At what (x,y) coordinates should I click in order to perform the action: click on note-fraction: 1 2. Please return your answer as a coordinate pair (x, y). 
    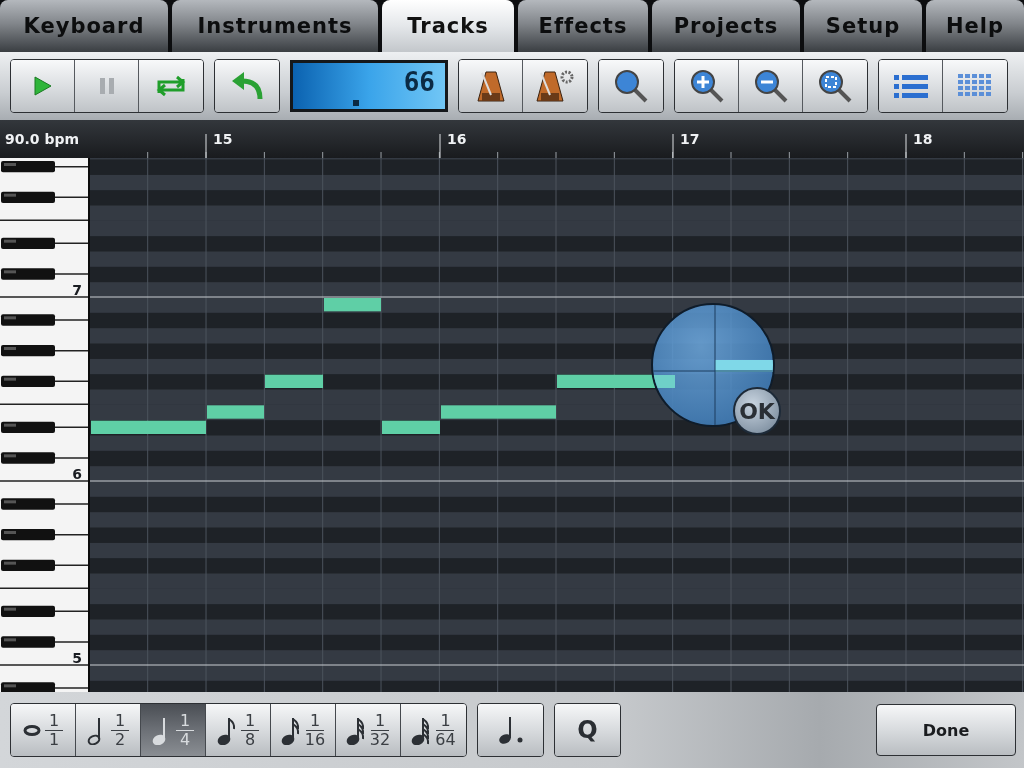
    Looking at the image, I should click on (120, 730).